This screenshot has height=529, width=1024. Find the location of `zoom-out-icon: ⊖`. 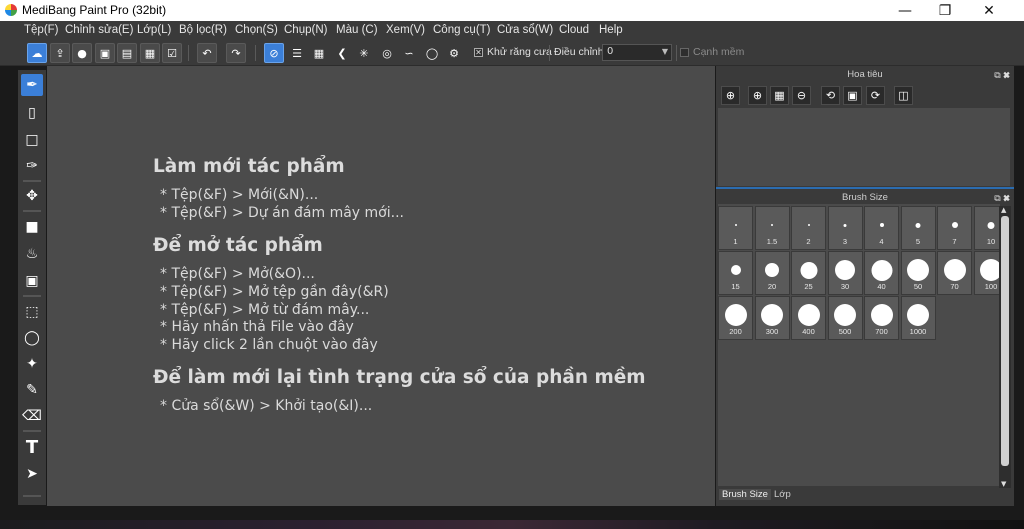

zoom-out-icon: ⊖ is located at coordinates (801, 95).